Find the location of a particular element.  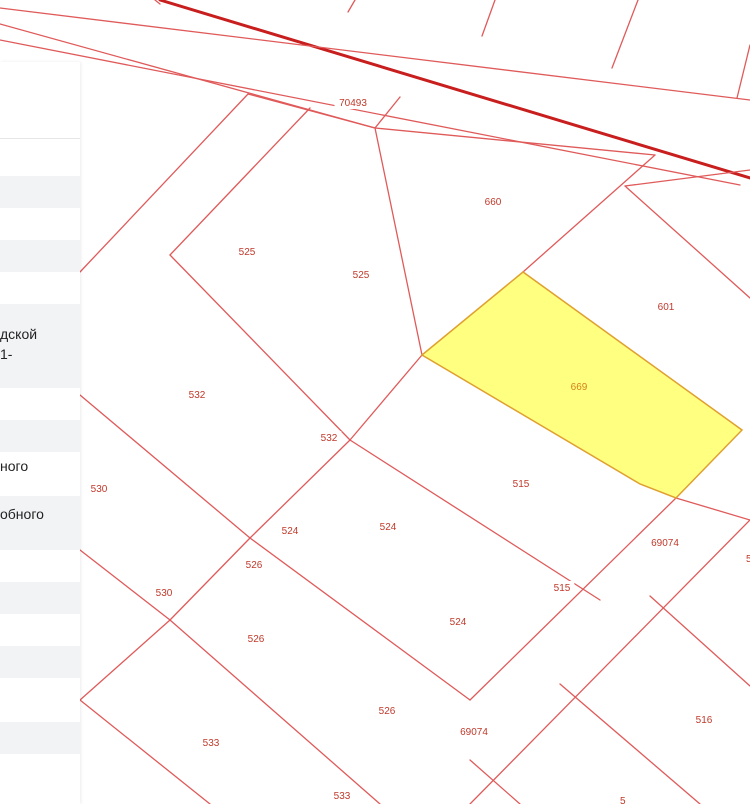

panel-top-fragment is located at coordinates (40, 85).